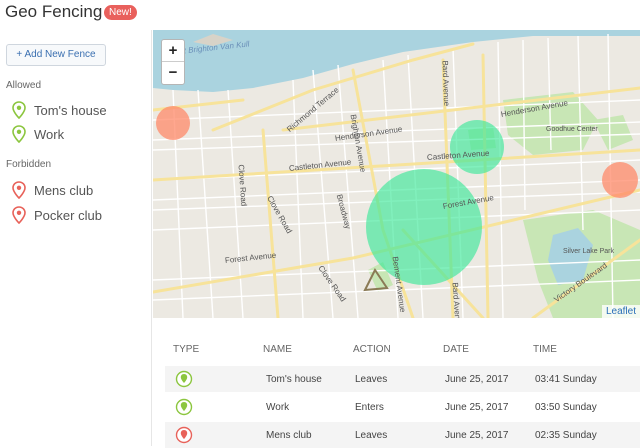 The height and width of the screenshot is (448, 640). Describe the element at coordinates (588, 251) in the screenshot. I see `map-label-silver-lake-park: Silver Lake Park` at that location.